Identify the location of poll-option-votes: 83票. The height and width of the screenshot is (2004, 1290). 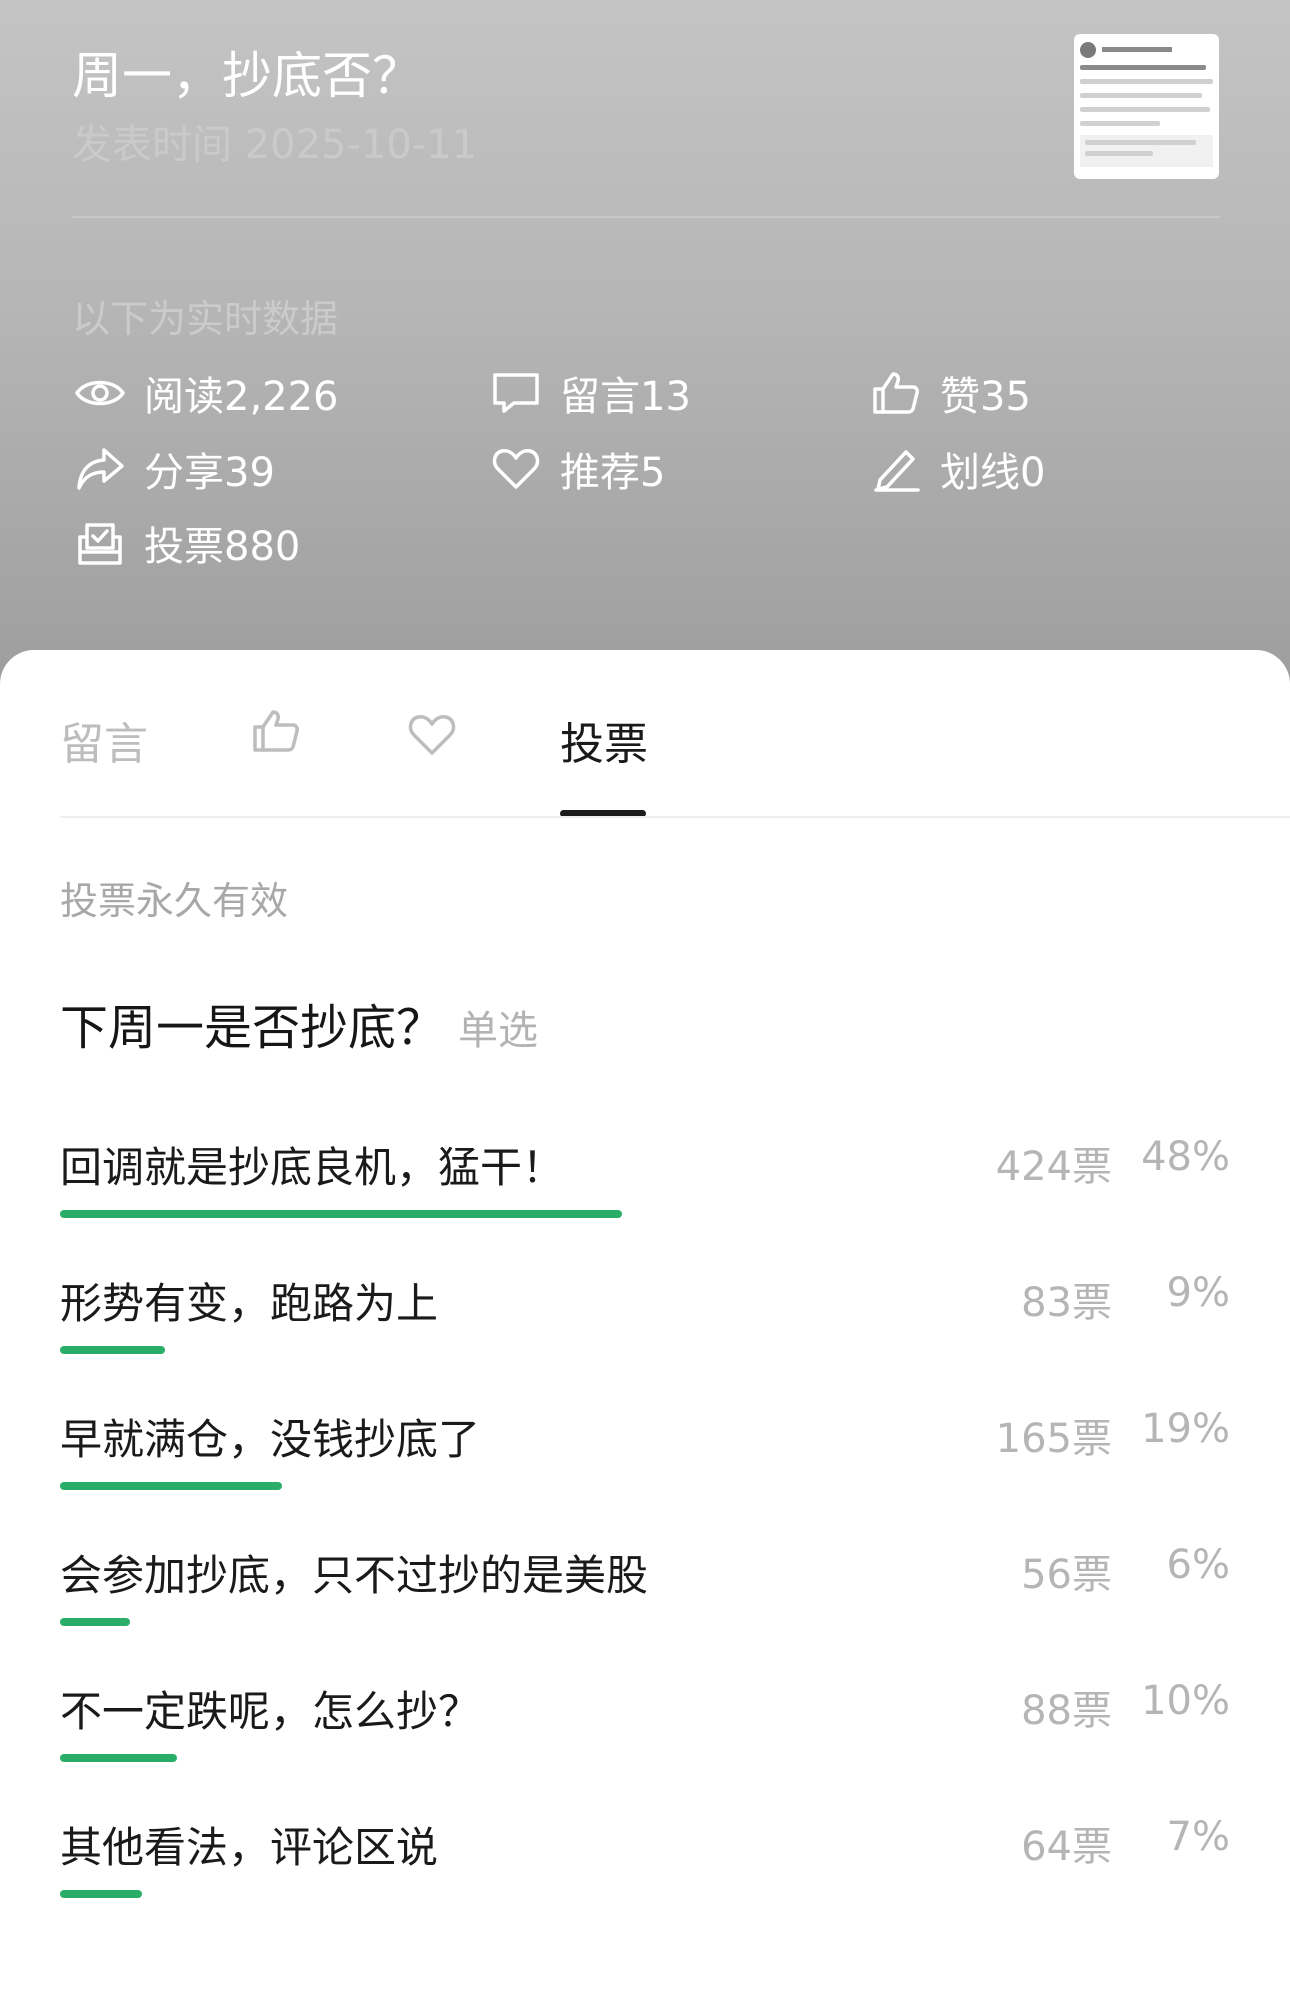
(1066, 1303).